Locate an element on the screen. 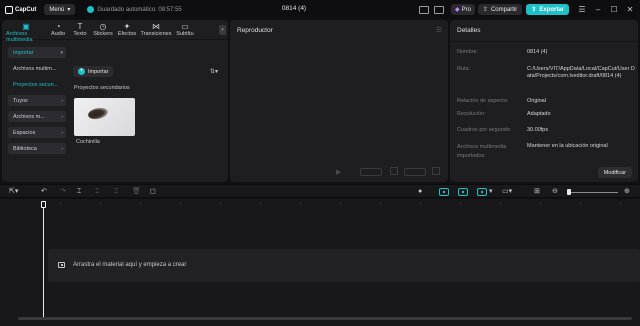 The image size is (640, 326). tab-media: ▣ Archivos multimedia is located at coordinates (26, 31).